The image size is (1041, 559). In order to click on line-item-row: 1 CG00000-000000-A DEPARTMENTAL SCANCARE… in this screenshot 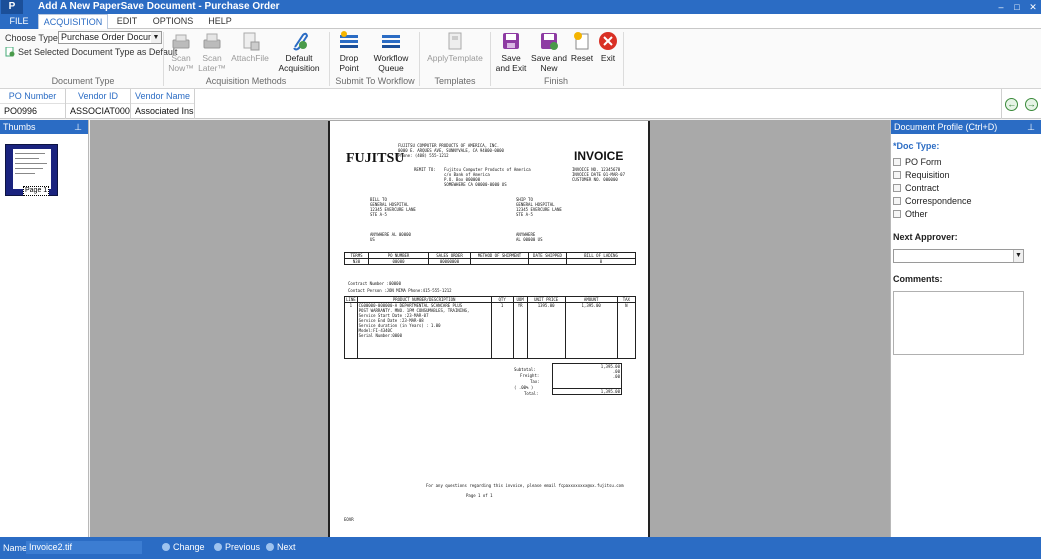, I will do `click(490, 330)`.